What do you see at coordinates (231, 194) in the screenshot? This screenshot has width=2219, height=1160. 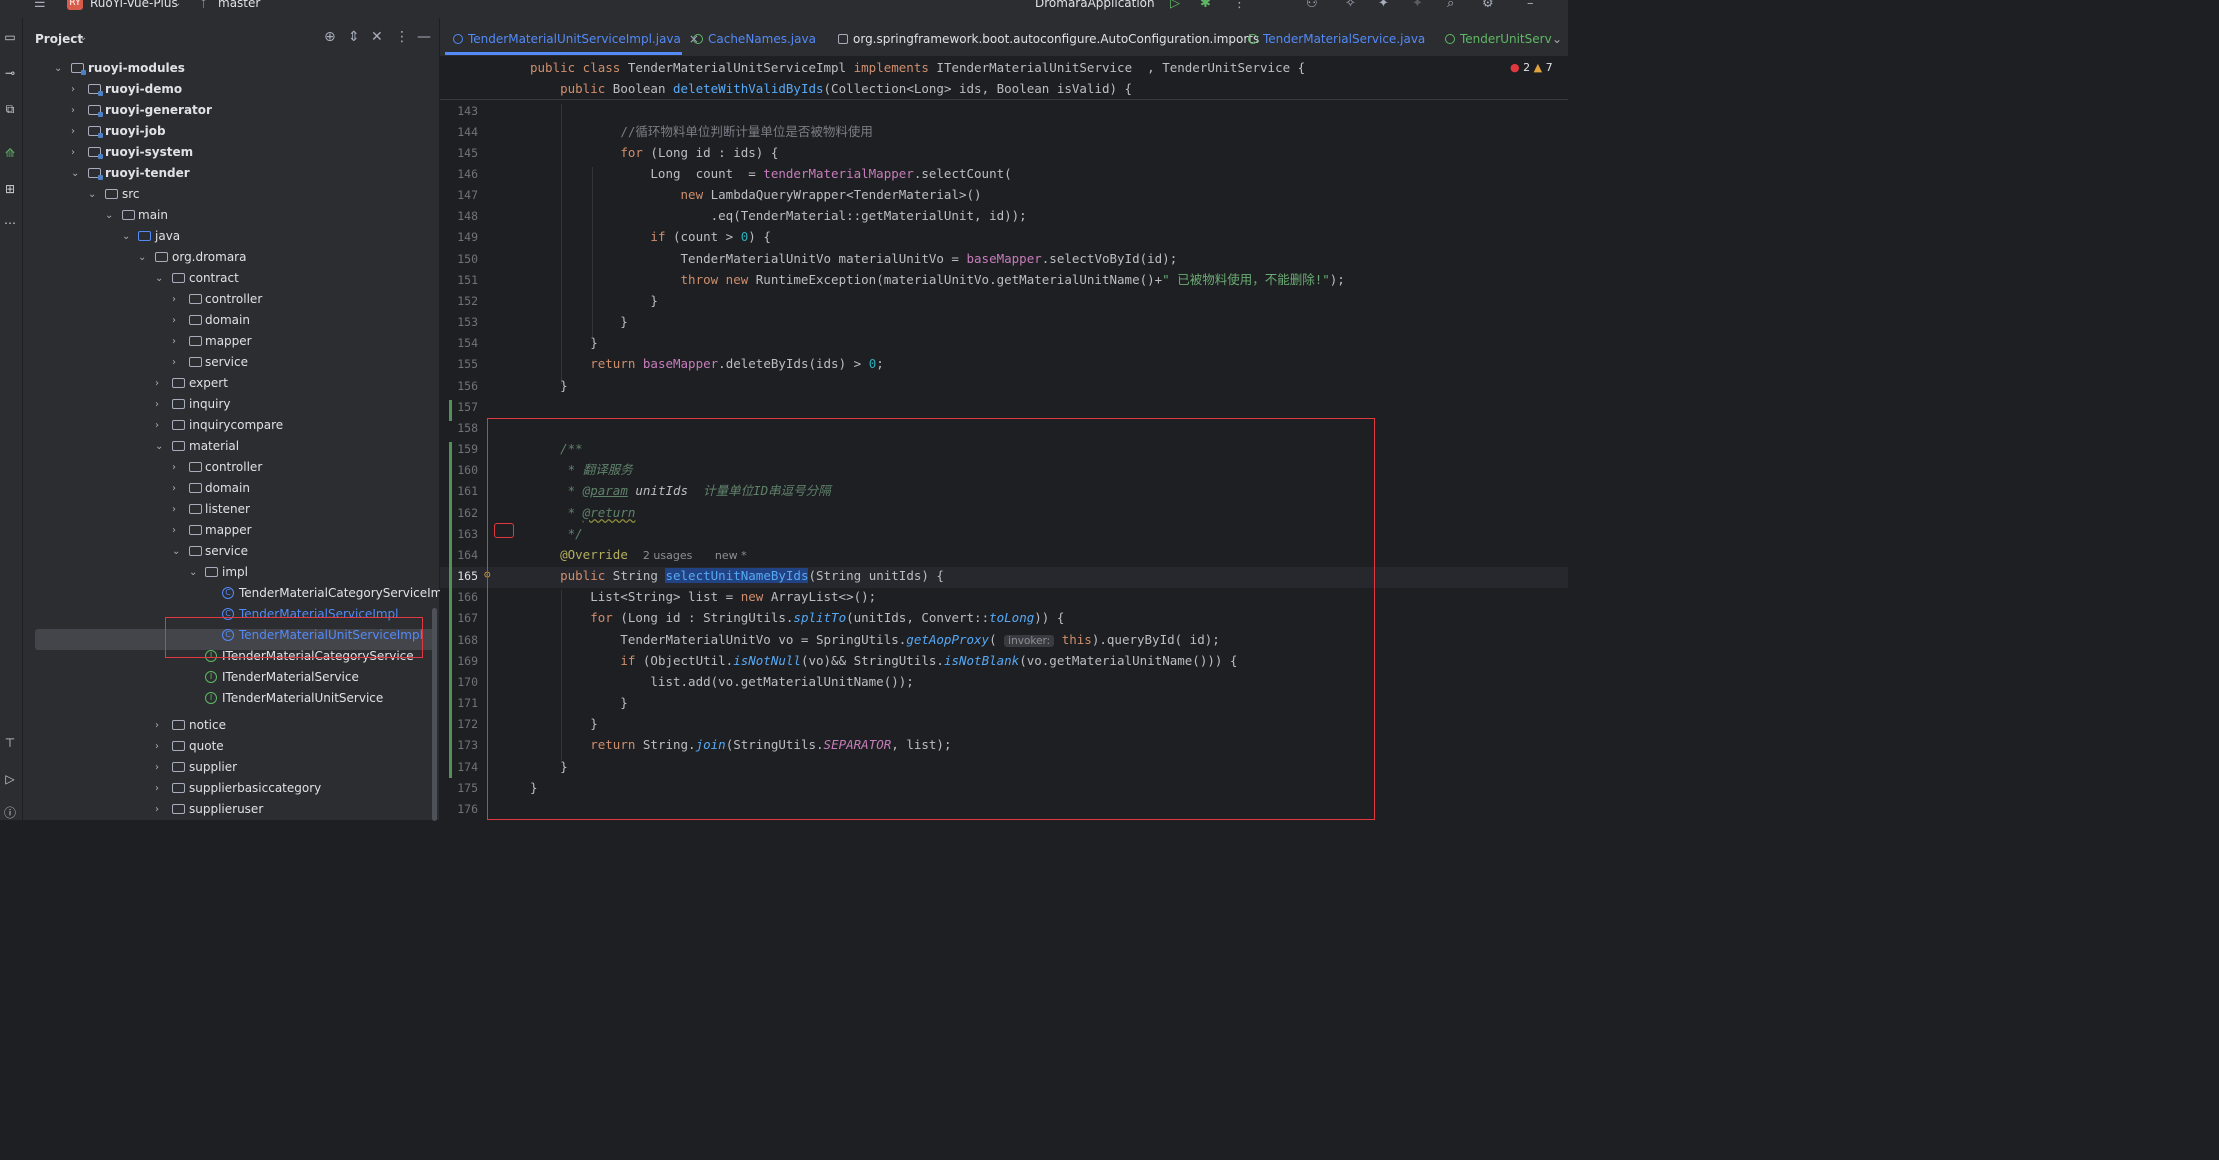 I see `tree-item-src: ⌄ src` at bounding box center [231, 194].